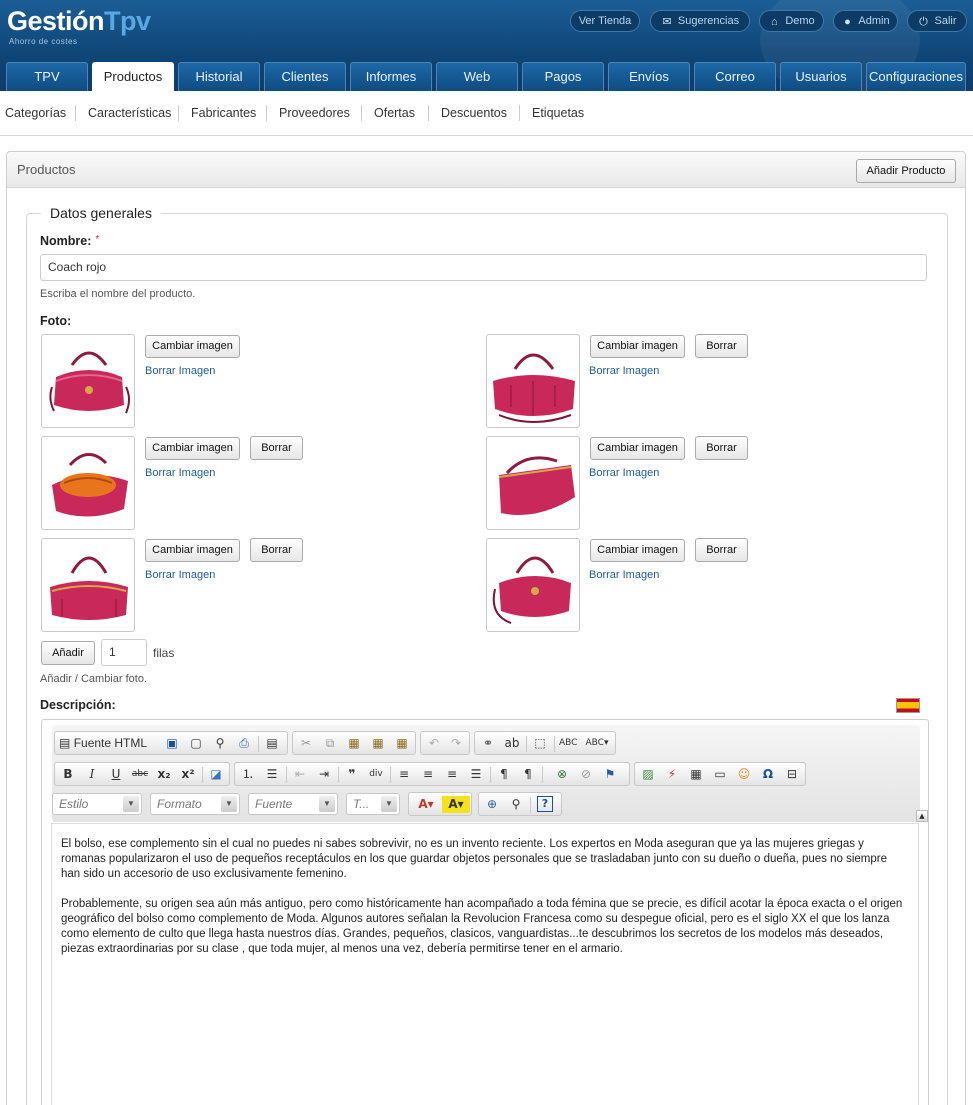  What do you see at coordinates (92, 774) in the screenshot?
I see `italic-icon: I` at bounding box center [92, 774].